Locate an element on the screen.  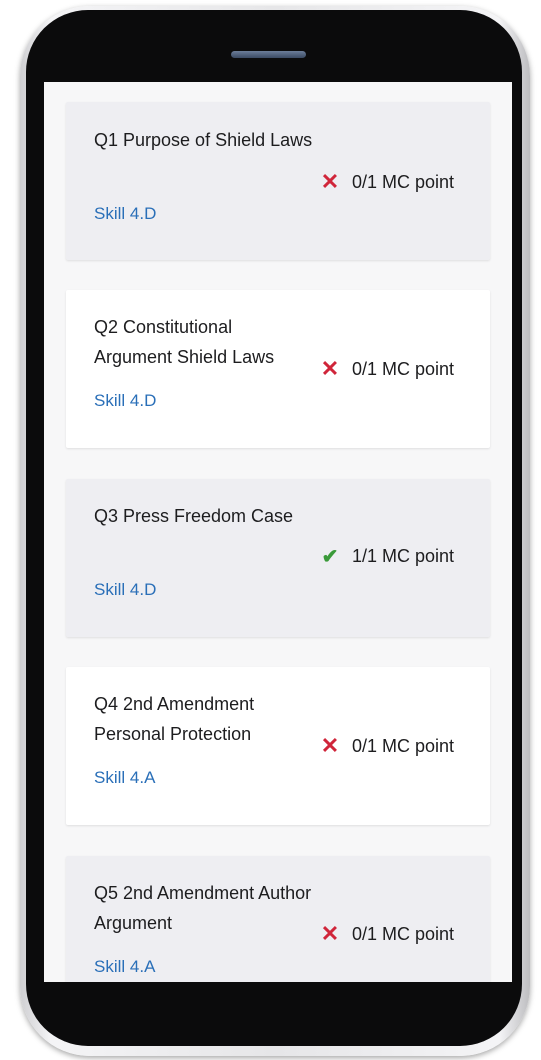
phone-bottom-bezel is located at coordinates (278, 1014).